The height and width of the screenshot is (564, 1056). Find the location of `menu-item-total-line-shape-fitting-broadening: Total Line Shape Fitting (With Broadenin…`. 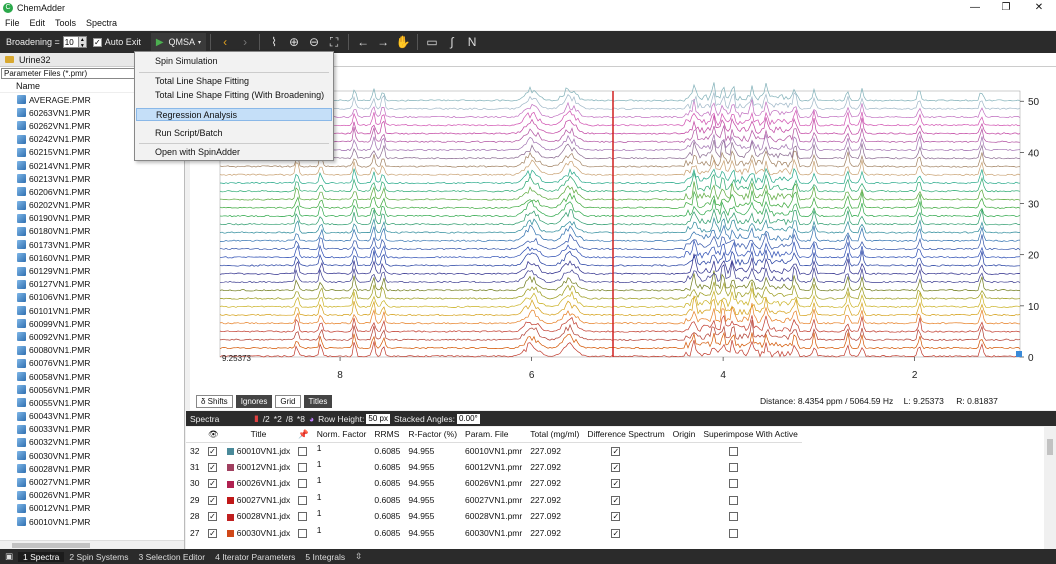

menu-item-total-line-shape-fitting-broadening: Total Line Shape Fitting (With Broadenin… is located at coordinates (234, 95).